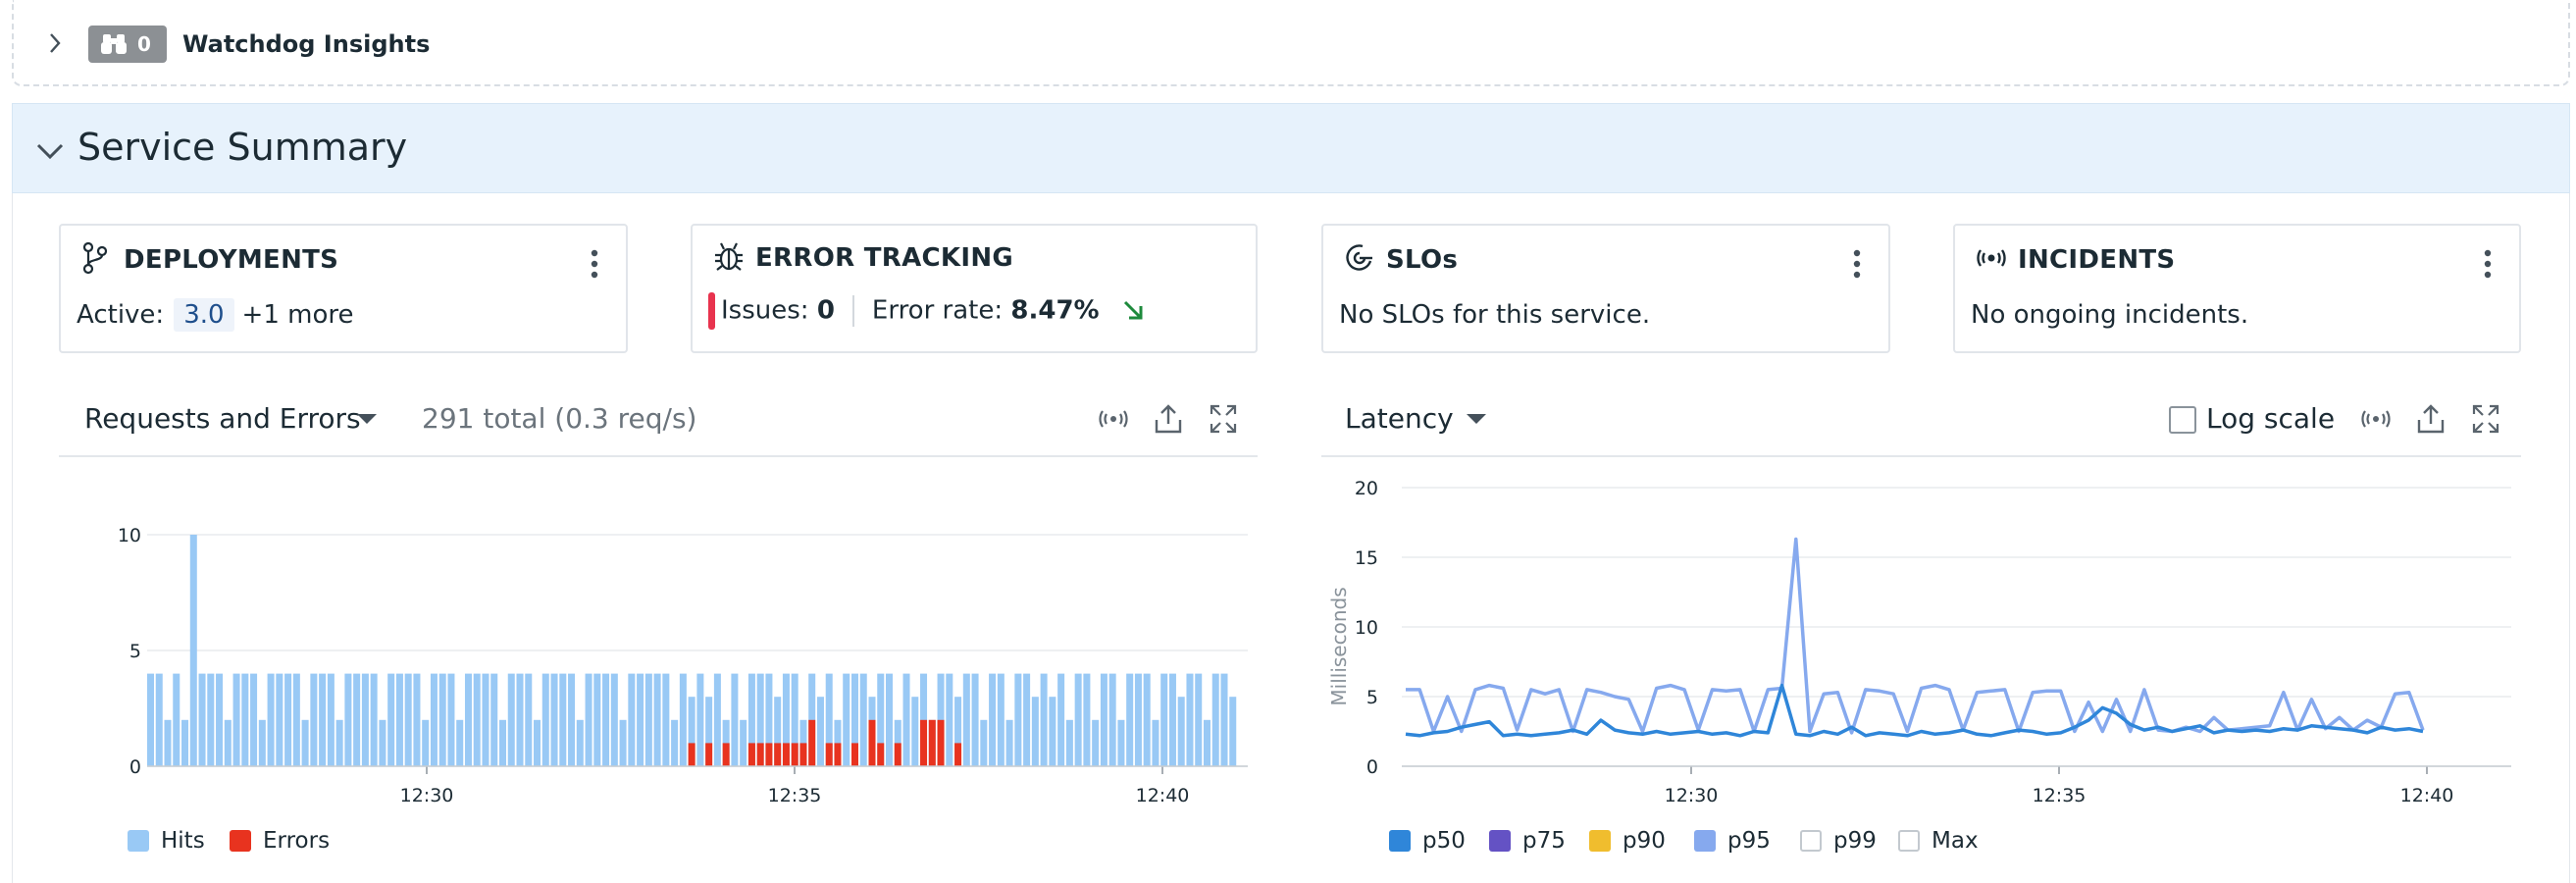 The height and width of the screenshot is (883, 2576). Describe the element at coordinates (2376, 419) in the screenshot. I see `incident-siren-icon` at that location.